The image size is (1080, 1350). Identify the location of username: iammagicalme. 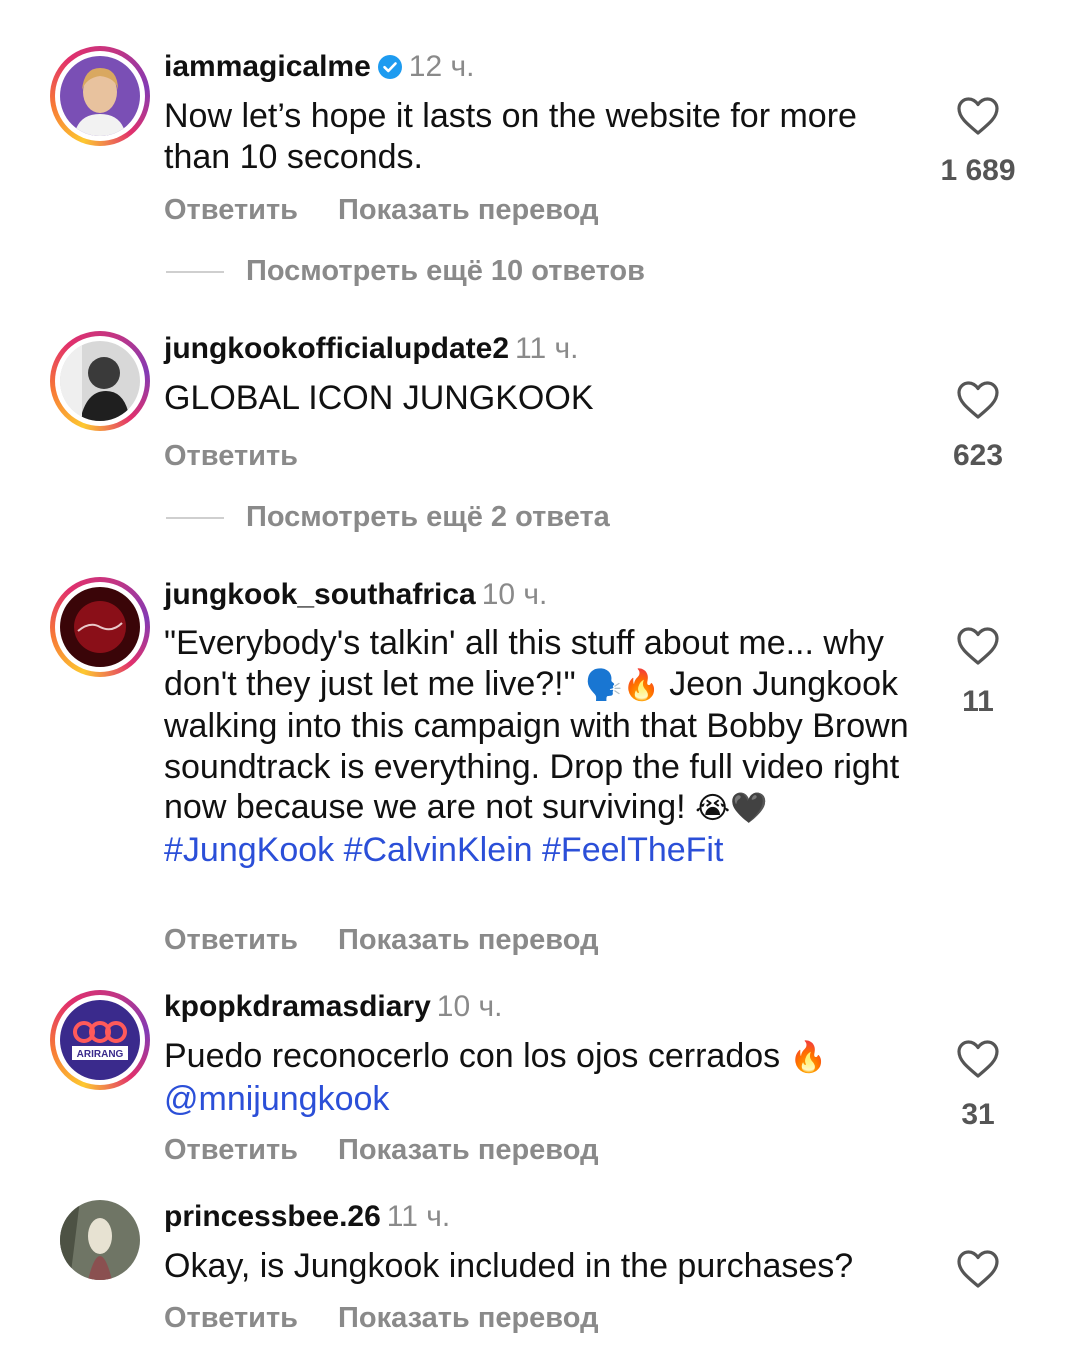
(267, 66).